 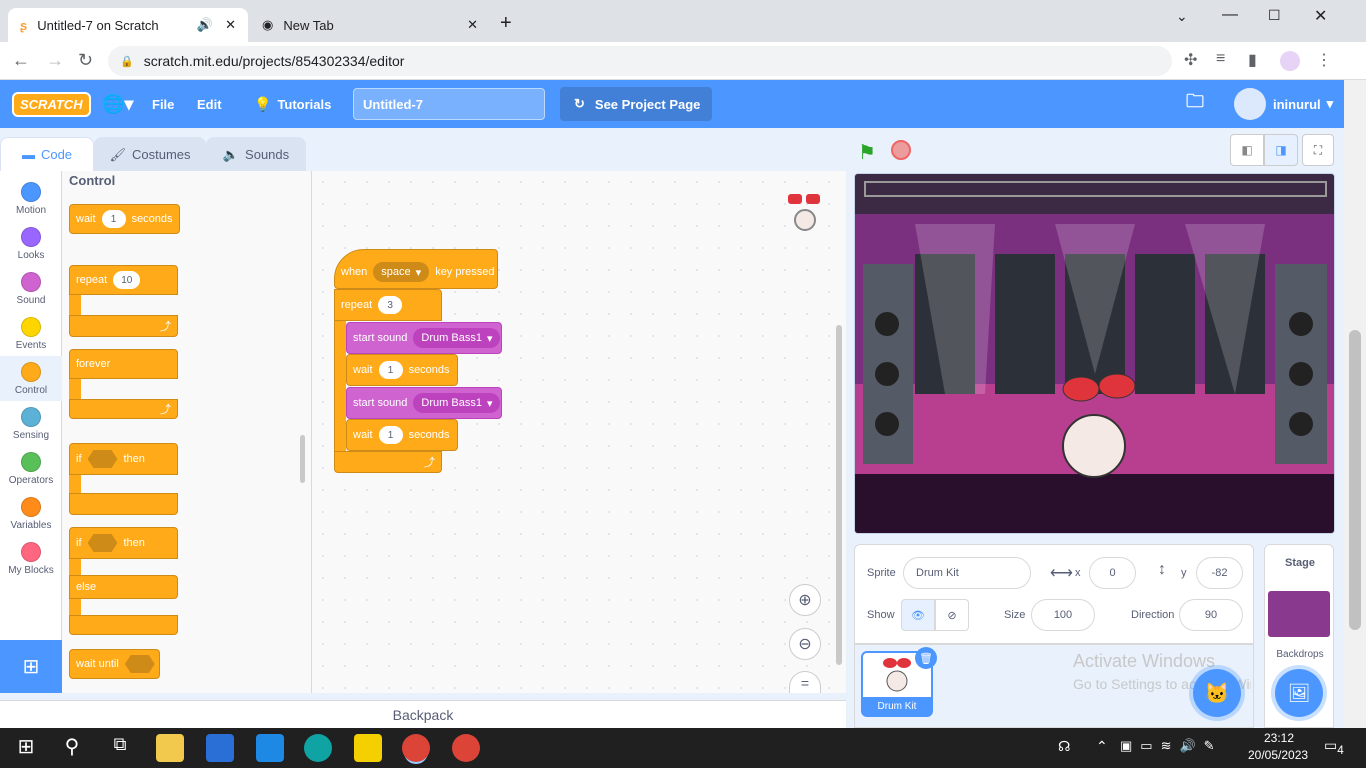 I want to click on key-dropdown: space ▾, so click(x=401, y=272).